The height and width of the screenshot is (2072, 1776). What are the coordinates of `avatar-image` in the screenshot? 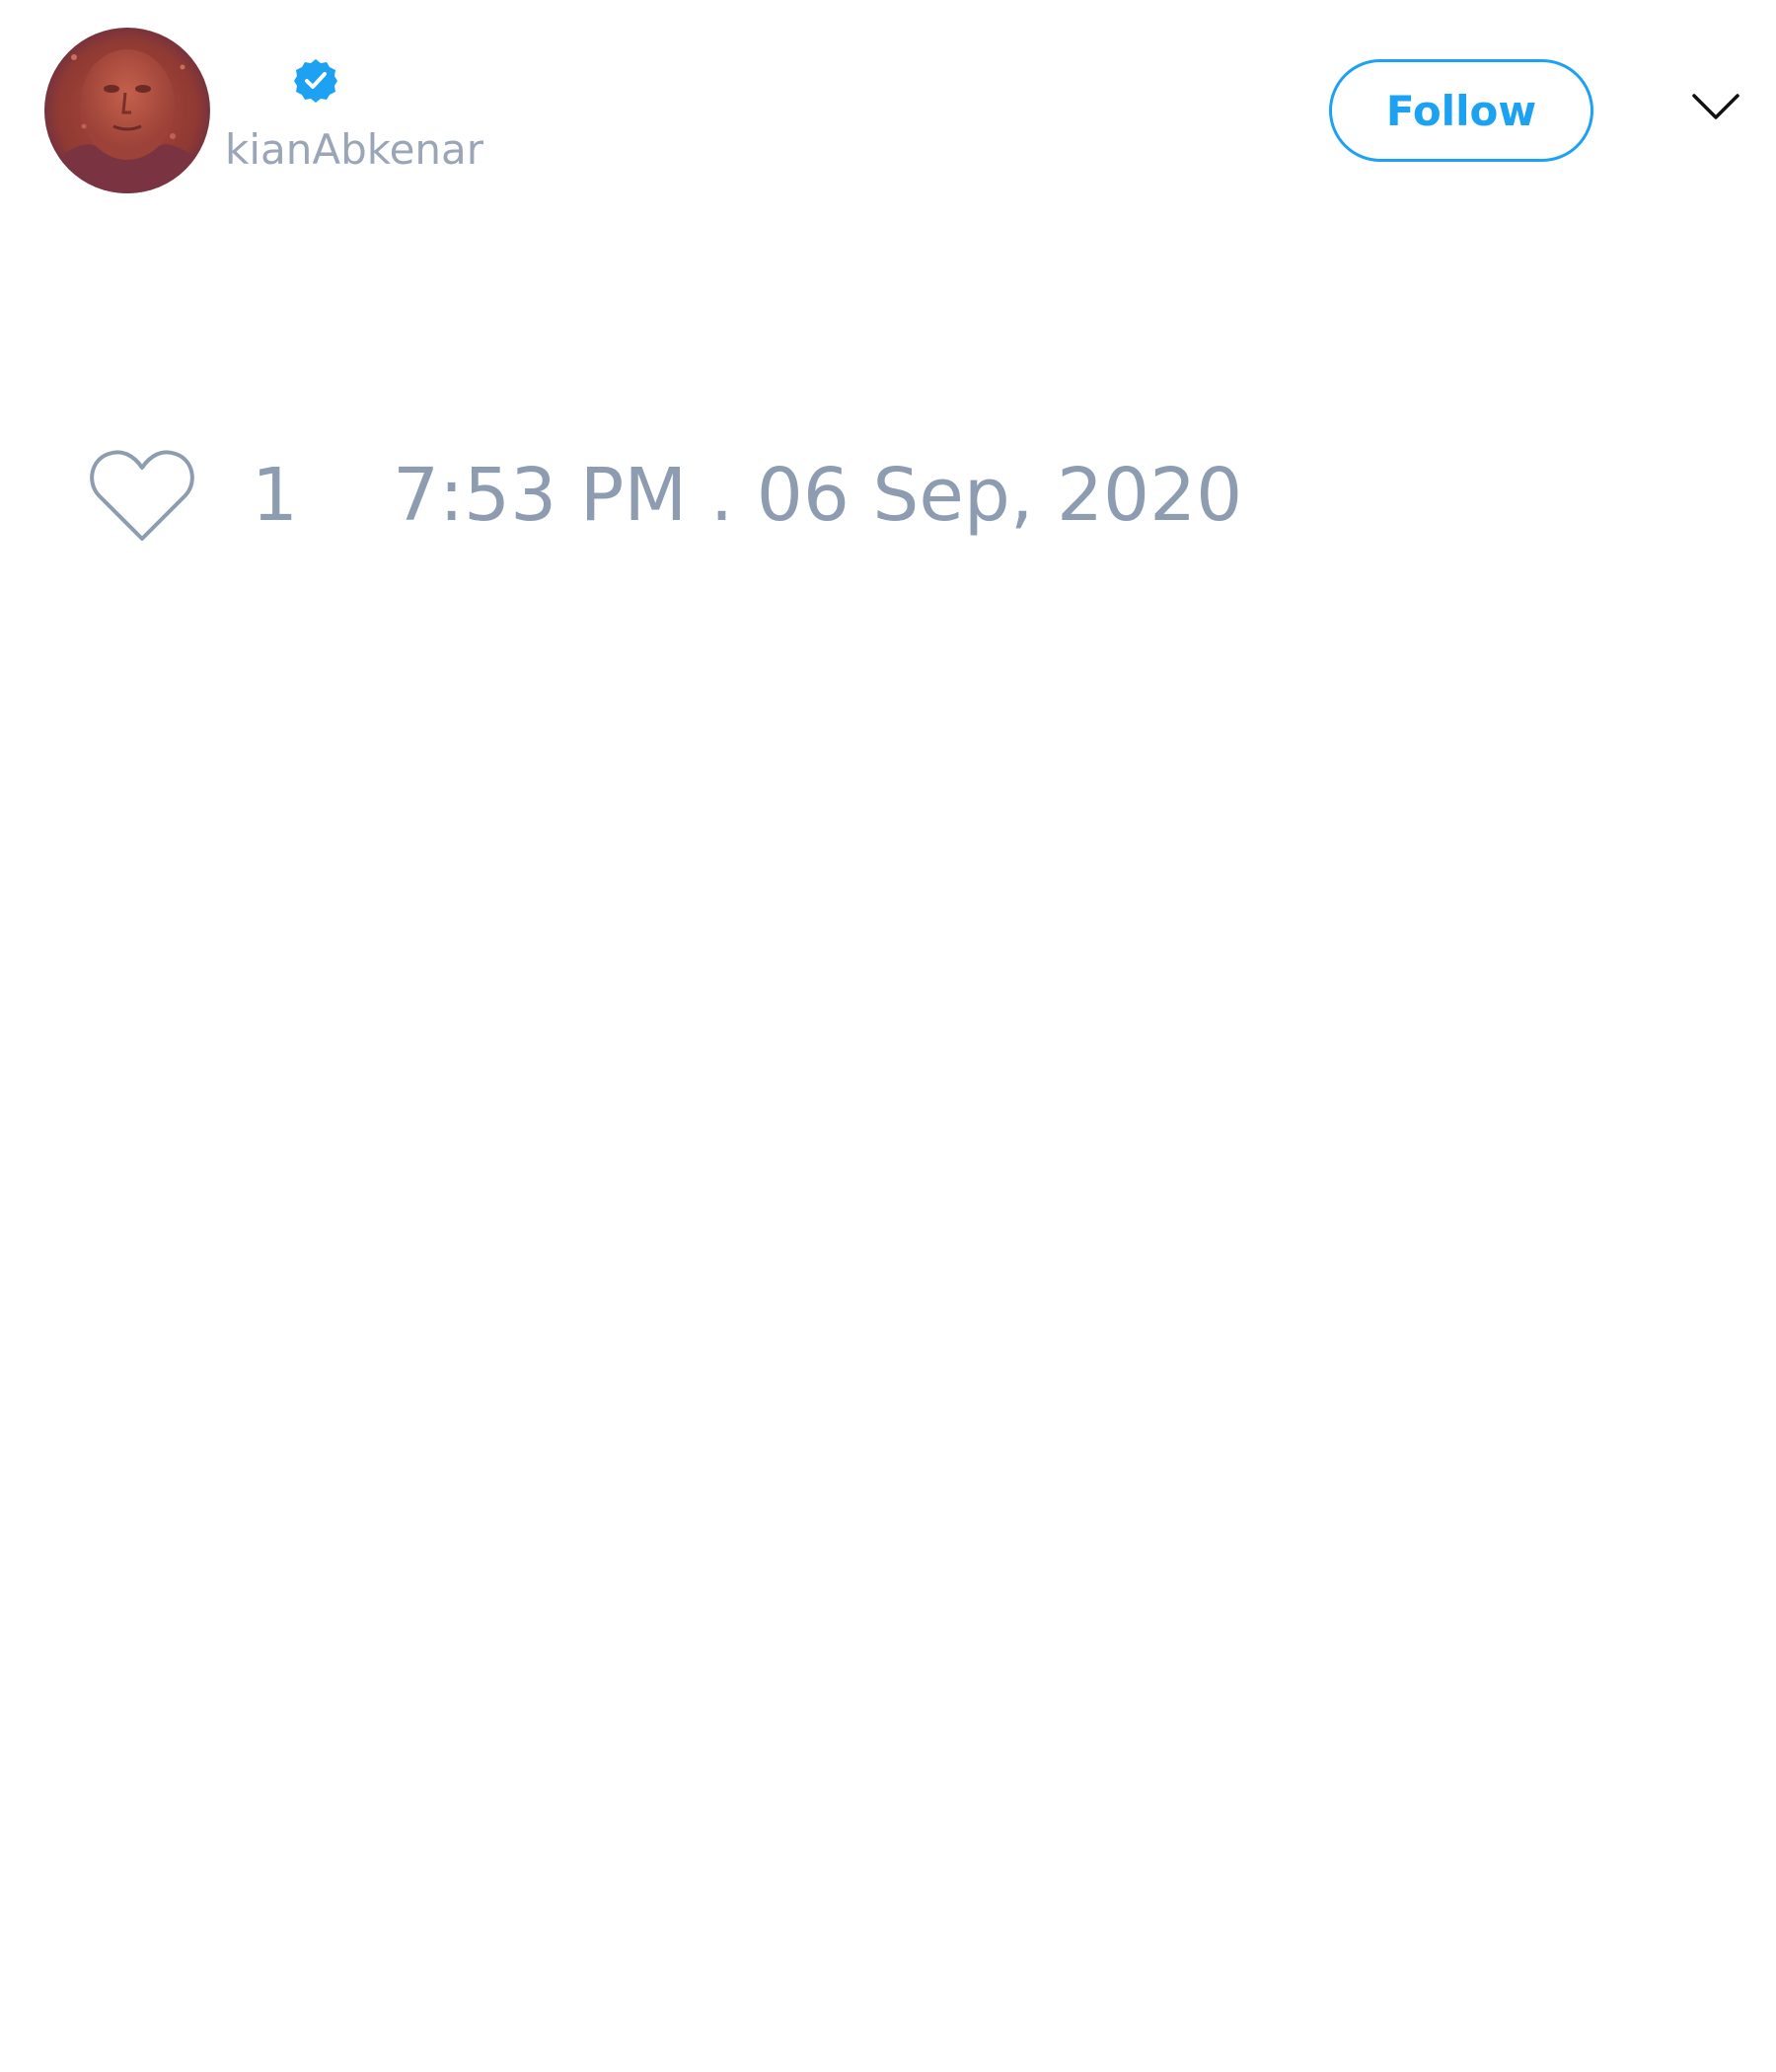 It's located at (127, 111).